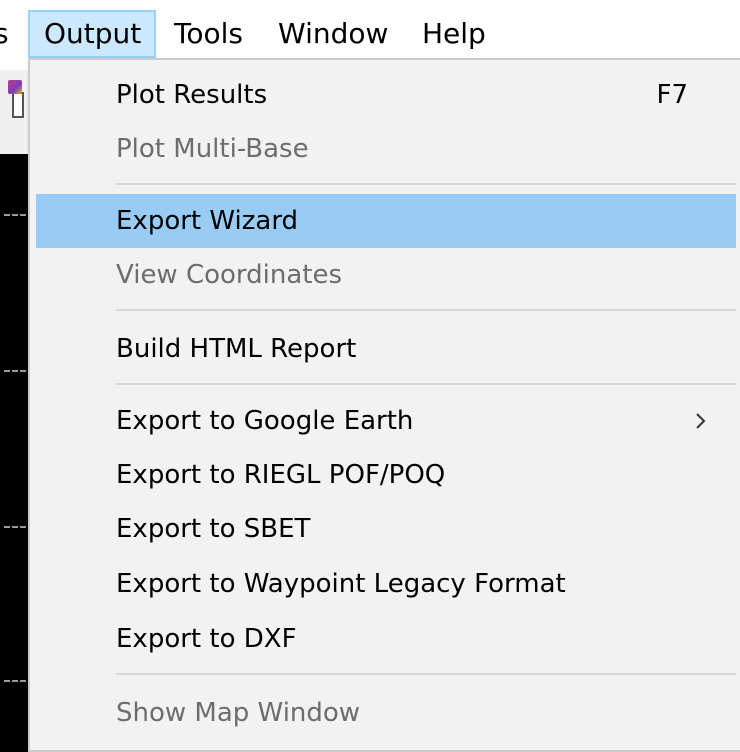 Image resolution: width=740 pixels, height=752 pixels. I want to click on menu-item-export-riegl: Export to RIEGL POF/POQ, so click(386, 475).